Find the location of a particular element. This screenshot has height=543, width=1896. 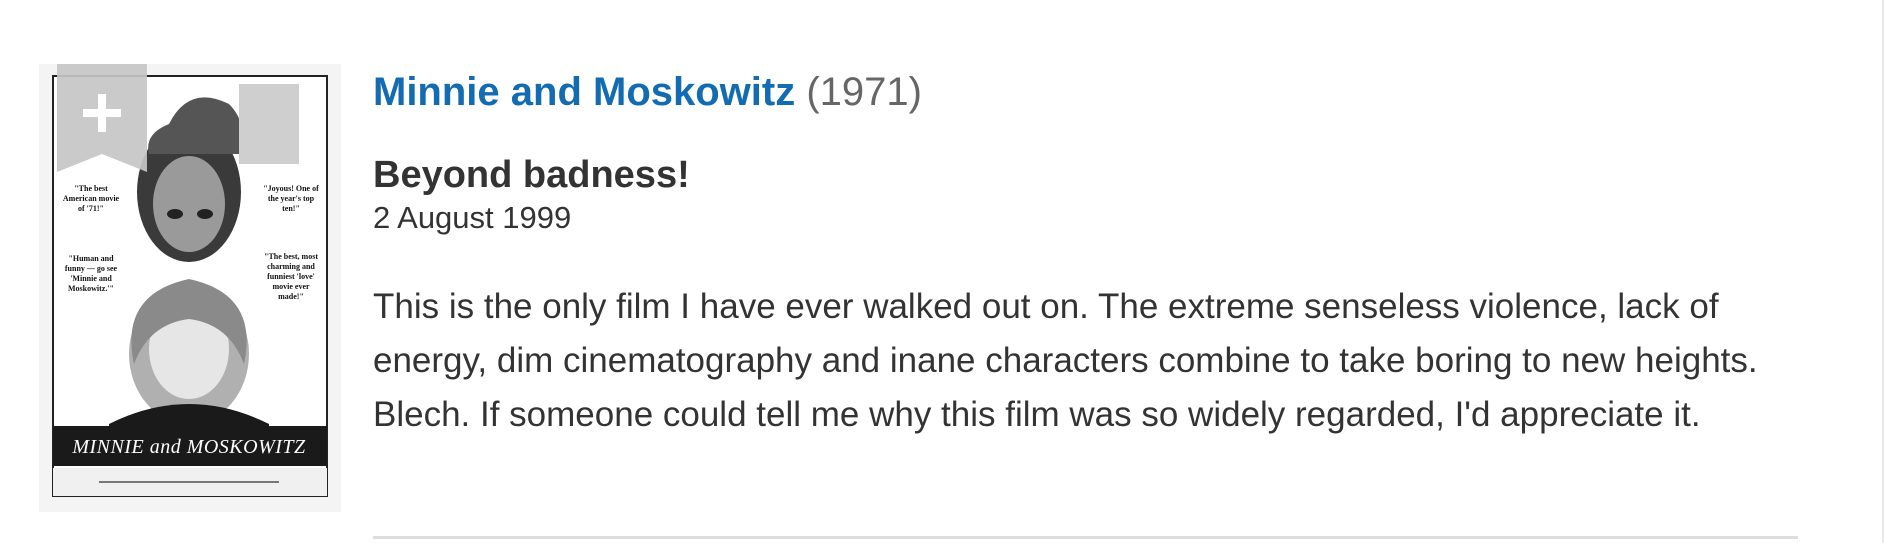

poster-quote: "The best American movie of '71!" is located at coordinates (91, 198).